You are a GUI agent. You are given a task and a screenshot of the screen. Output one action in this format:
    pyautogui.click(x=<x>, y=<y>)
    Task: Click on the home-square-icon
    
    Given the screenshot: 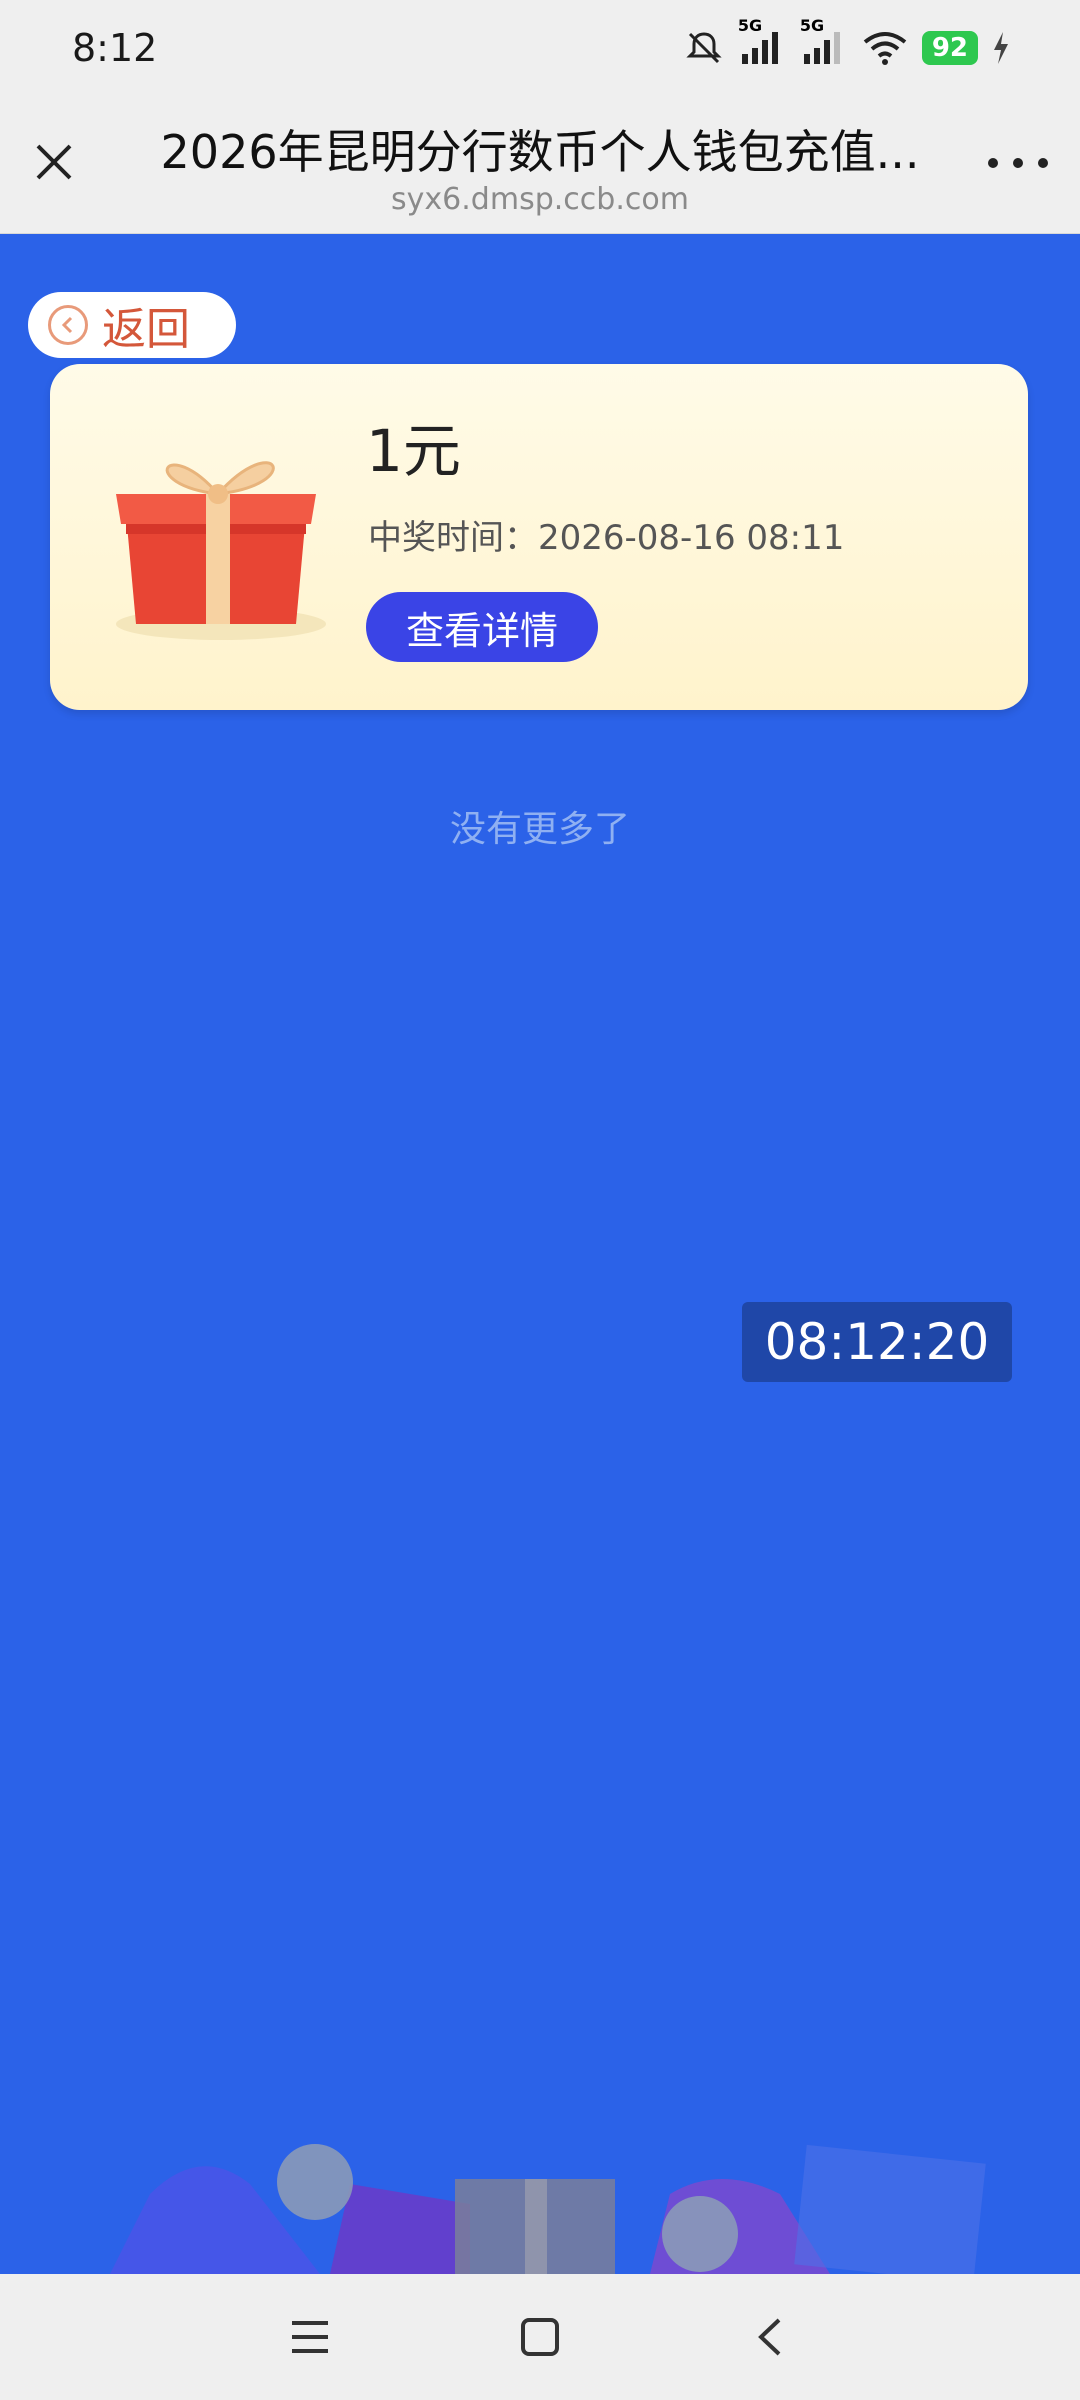 What is the action you would take?
    pyautogui.click(x=540, y=2337)
    